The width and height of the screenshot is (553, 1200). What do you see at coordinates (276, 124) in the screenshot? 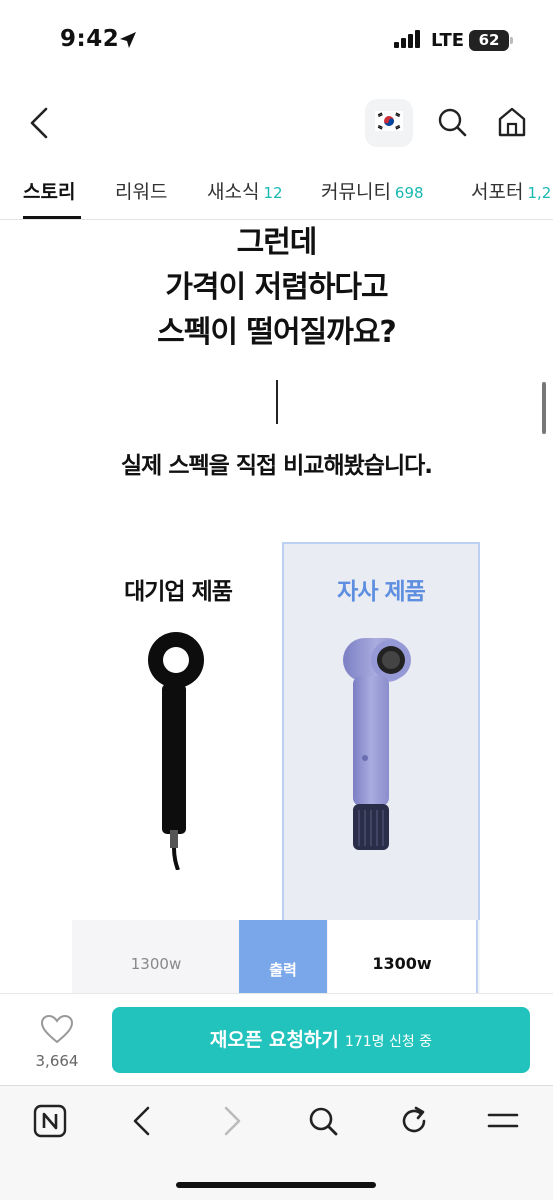
I see `top-nav` at bounding box center [276, 124].